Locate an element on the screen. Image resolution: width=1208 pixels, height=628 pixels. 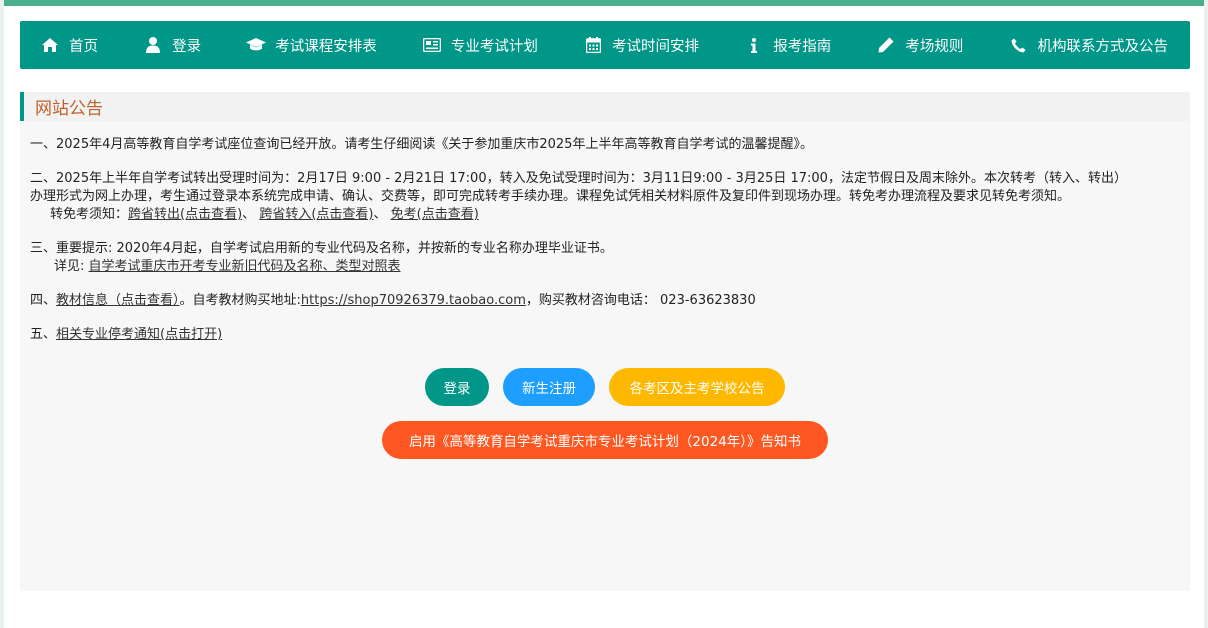
exam-plan-notice-button: 启用《高等教育自学考试重庆市专业考试计划（2024年）》告知书 is located at coordinates (605, 440).